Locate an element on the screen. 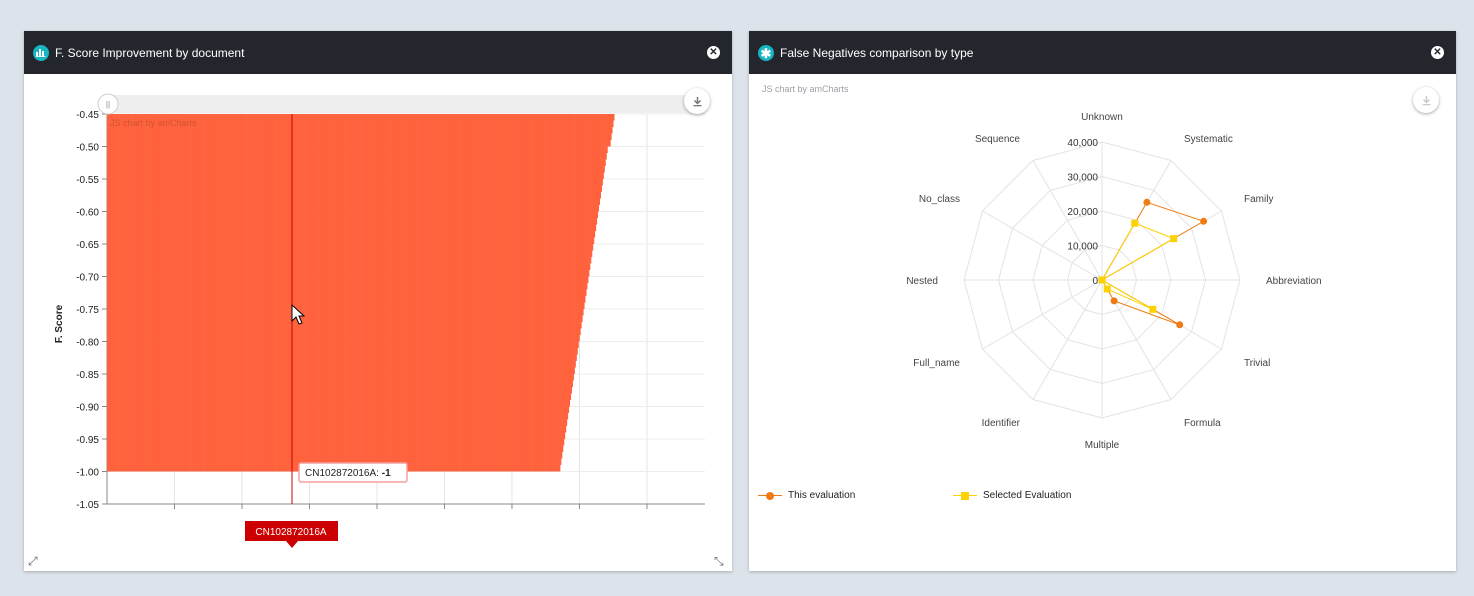 The image size is (1474, 596). radar-tick-label: 10,000 is located at coordinates (1082, 247).